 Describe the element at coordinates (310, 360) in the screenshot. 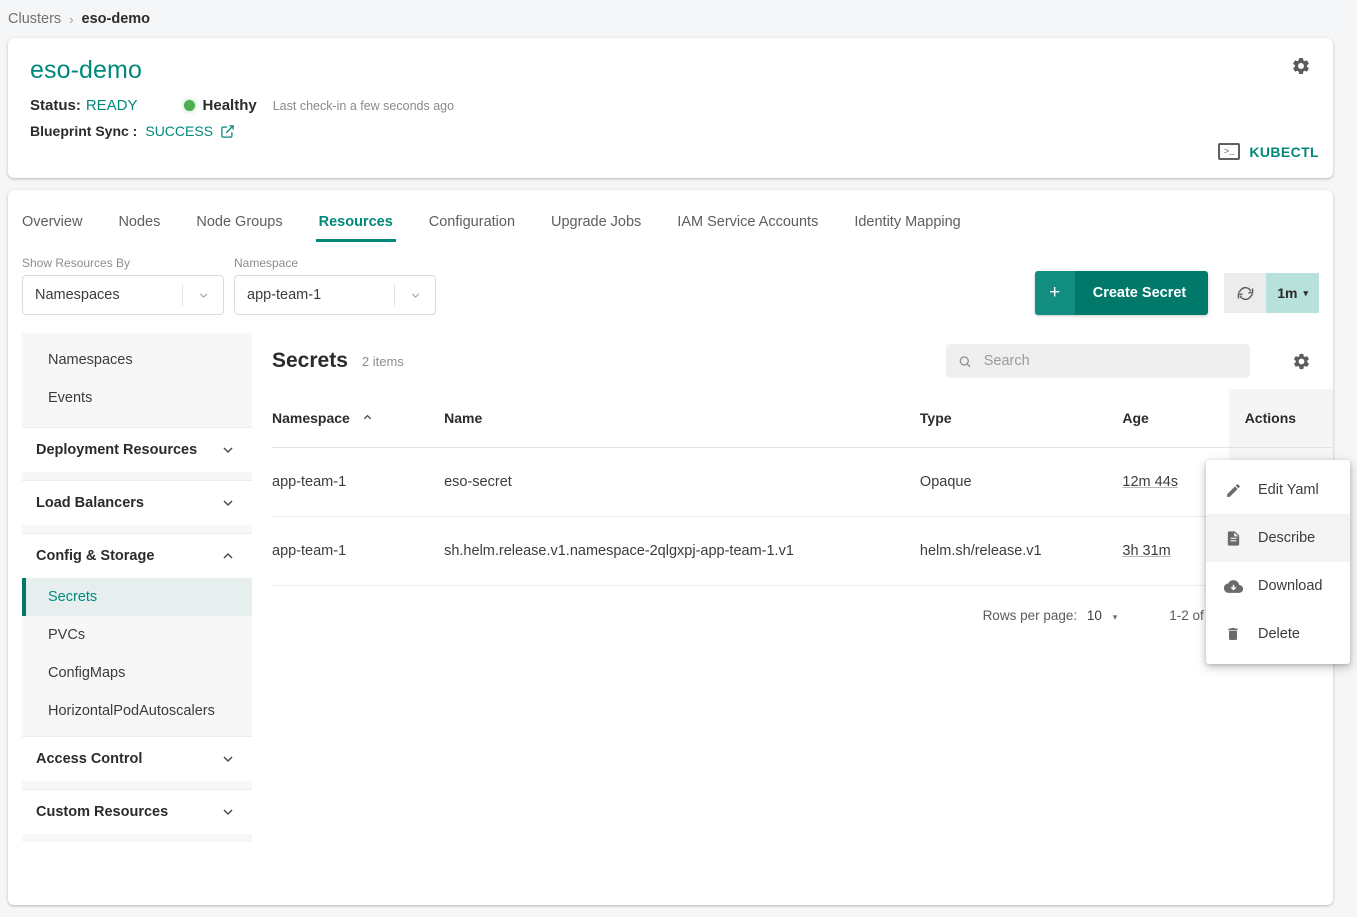

I see `table-title: Secrets` at that location.